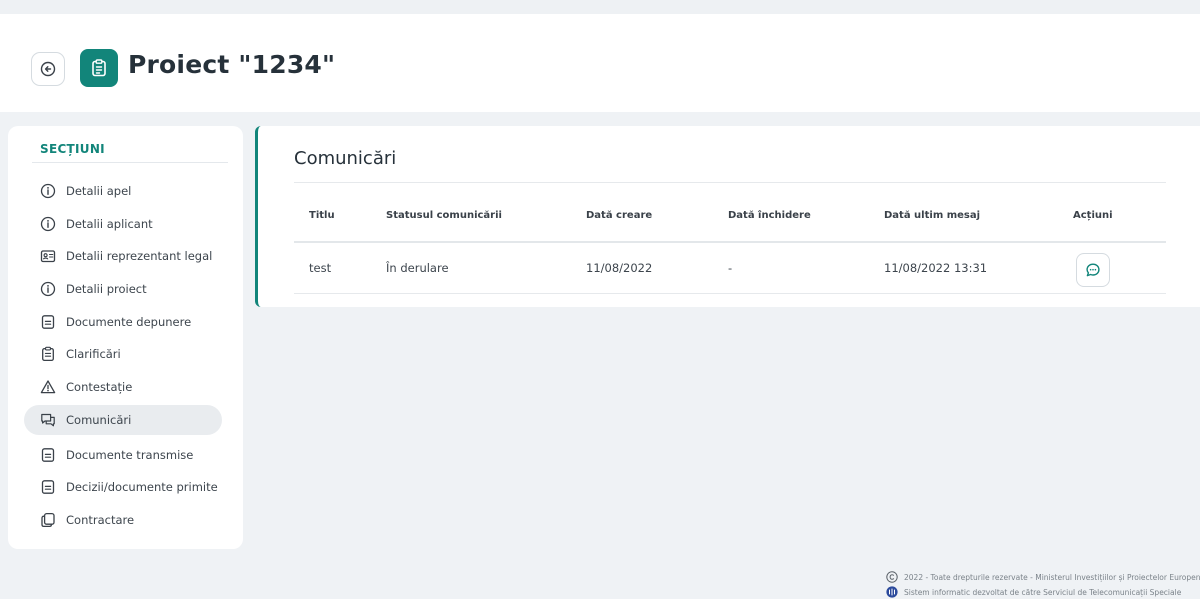 The height and width of the screenshot is (599, 1200). Describe the element at coordinates (619, 268) in the screenshot. I see `cell-data-creare: 11/08/2022` at that location.